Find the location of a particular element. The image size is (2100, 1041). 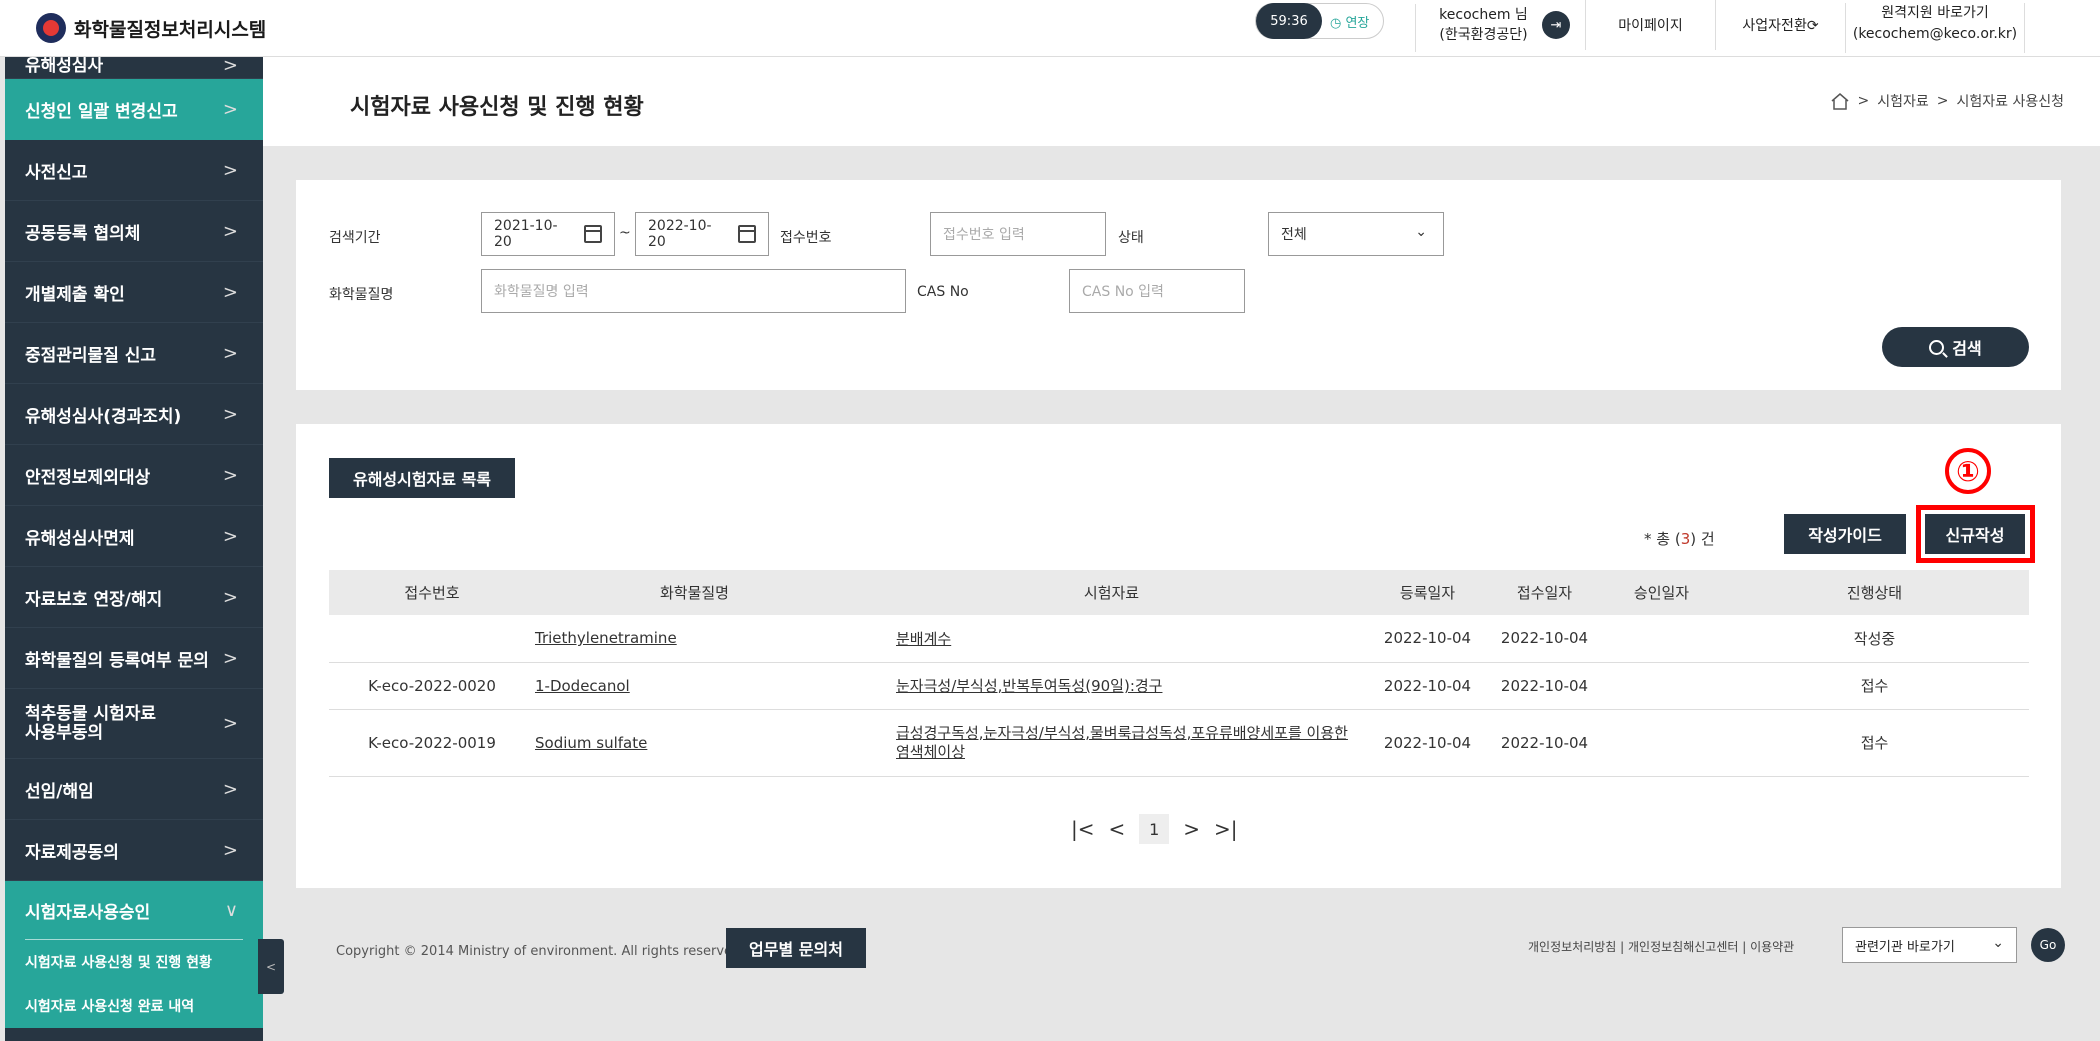

sidebar-item-vertebrate-data: 척추동물 시험자료 사용부동의 > is located at coordinates (134, 724).